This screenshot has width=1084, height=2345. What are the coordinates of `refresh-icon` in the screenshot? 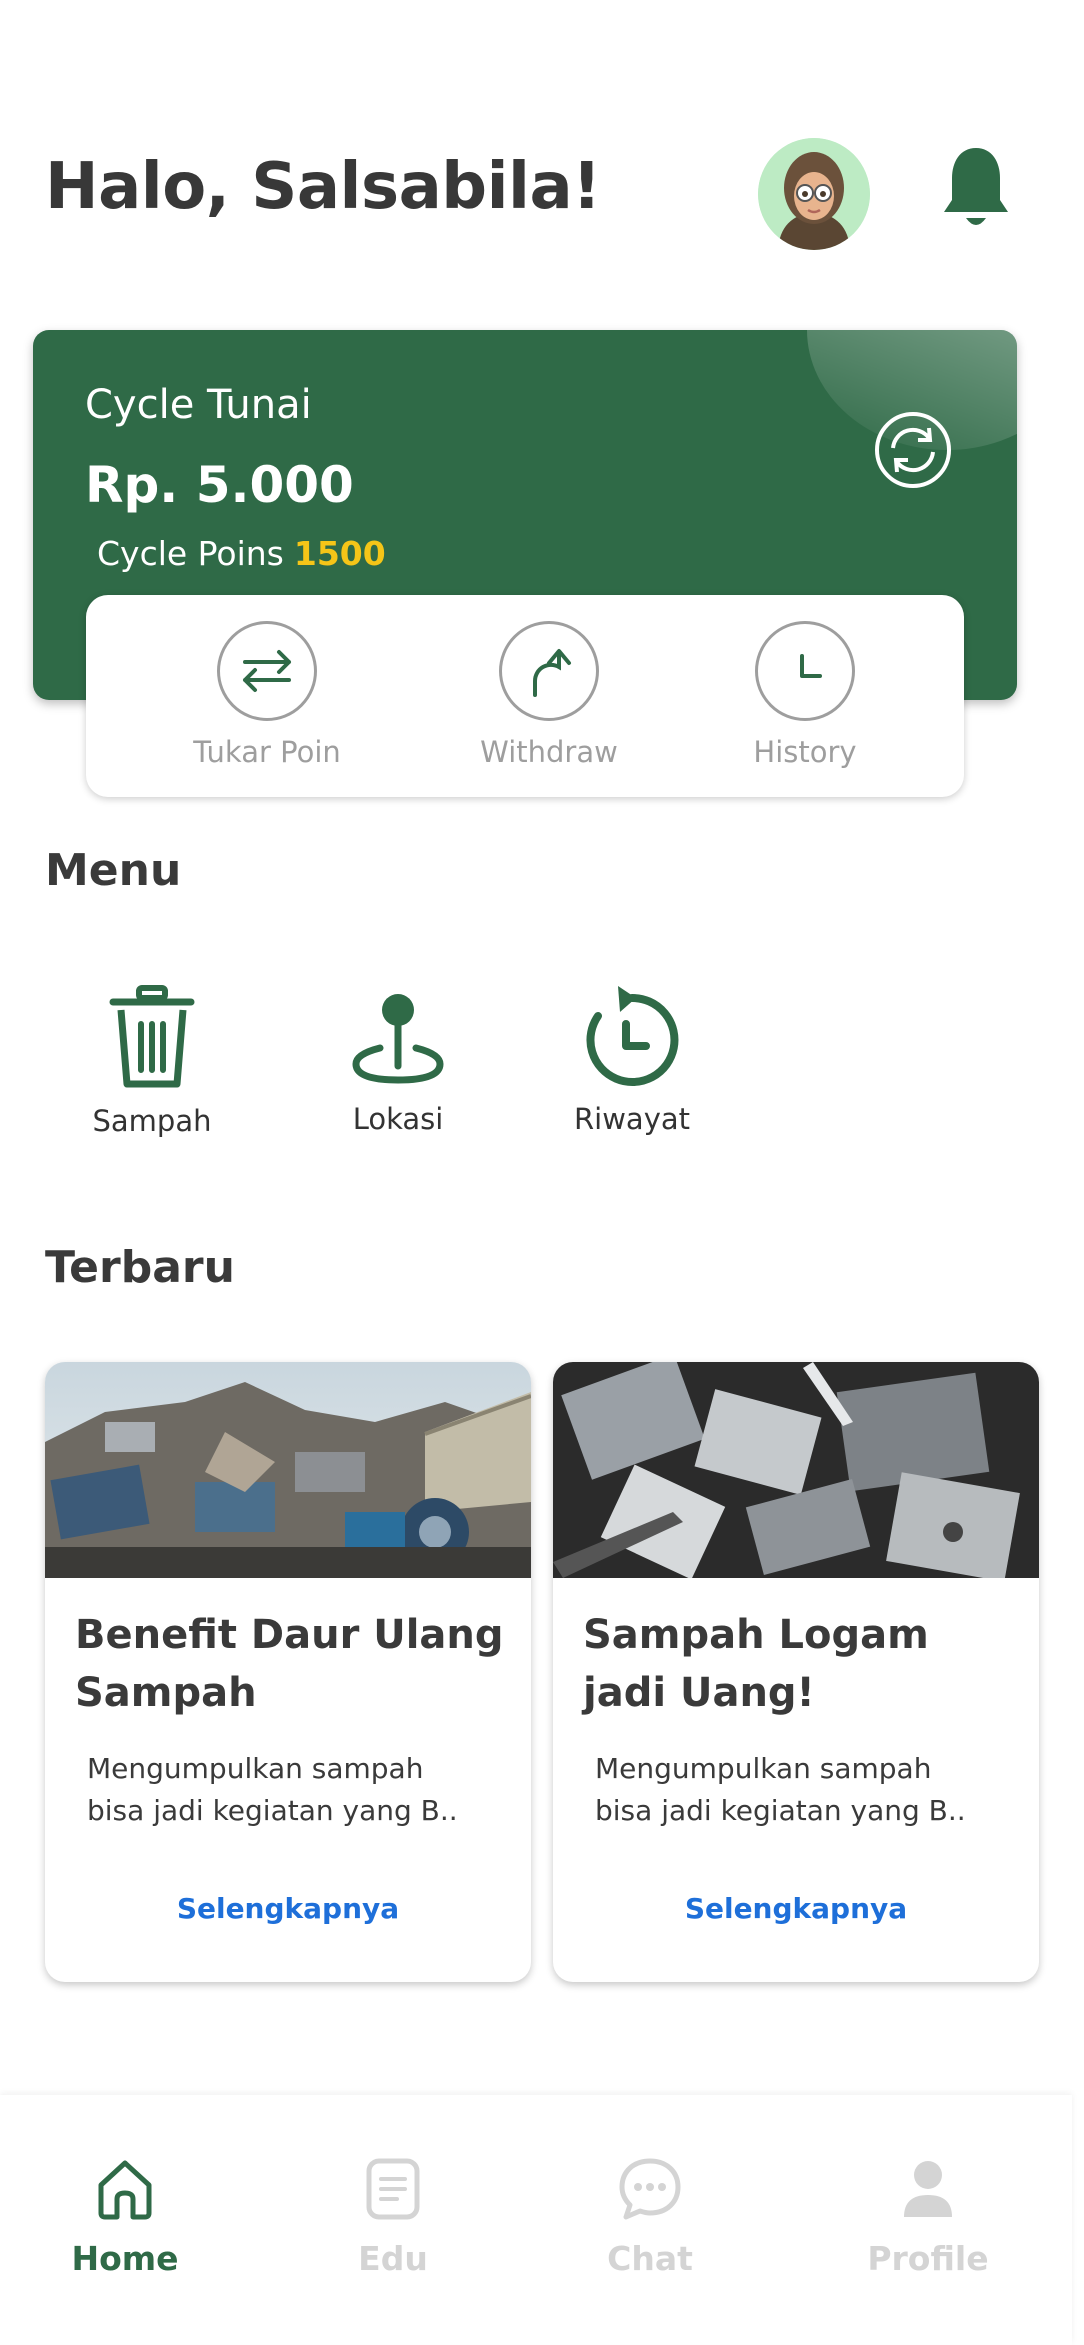 It's located at (913, 450).